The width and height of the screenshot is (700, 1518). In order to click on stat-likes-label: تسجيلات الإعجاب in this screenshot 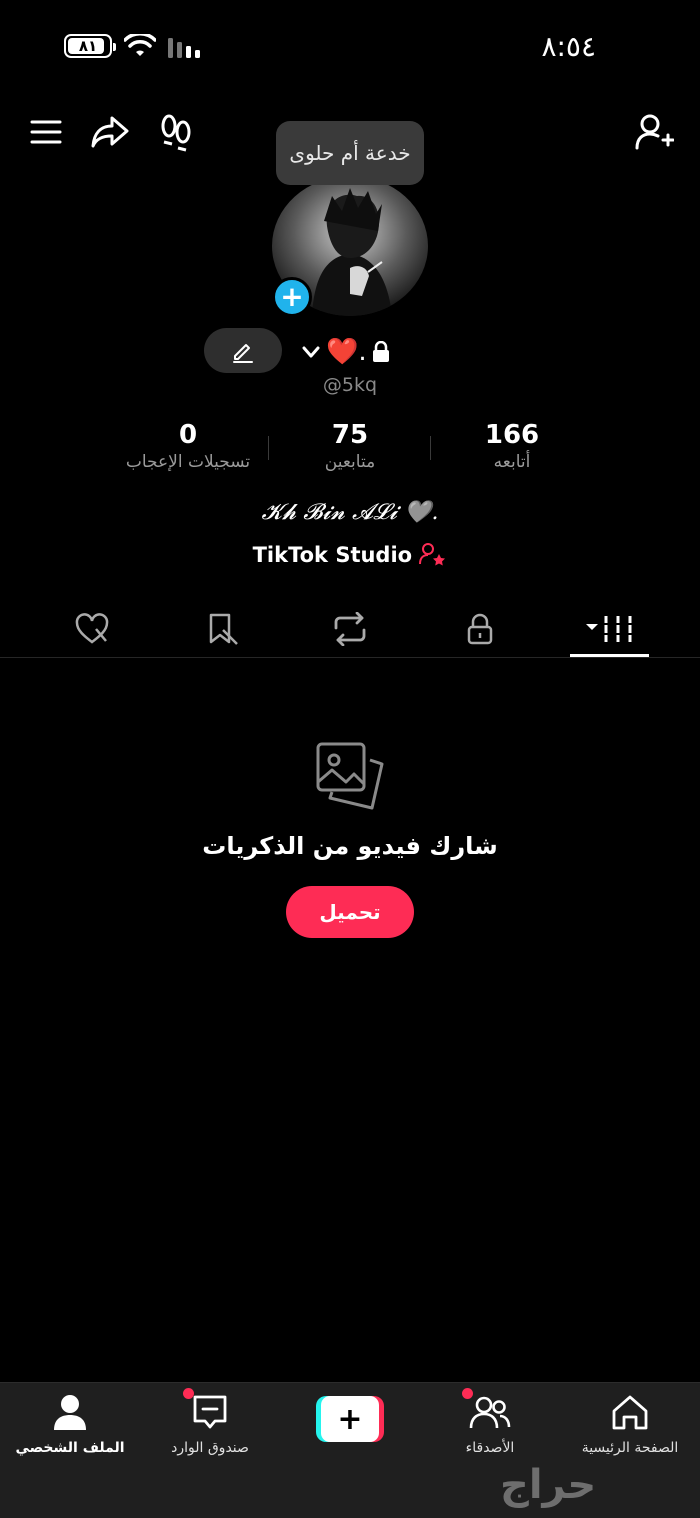, I will do `click(188, 462)`.